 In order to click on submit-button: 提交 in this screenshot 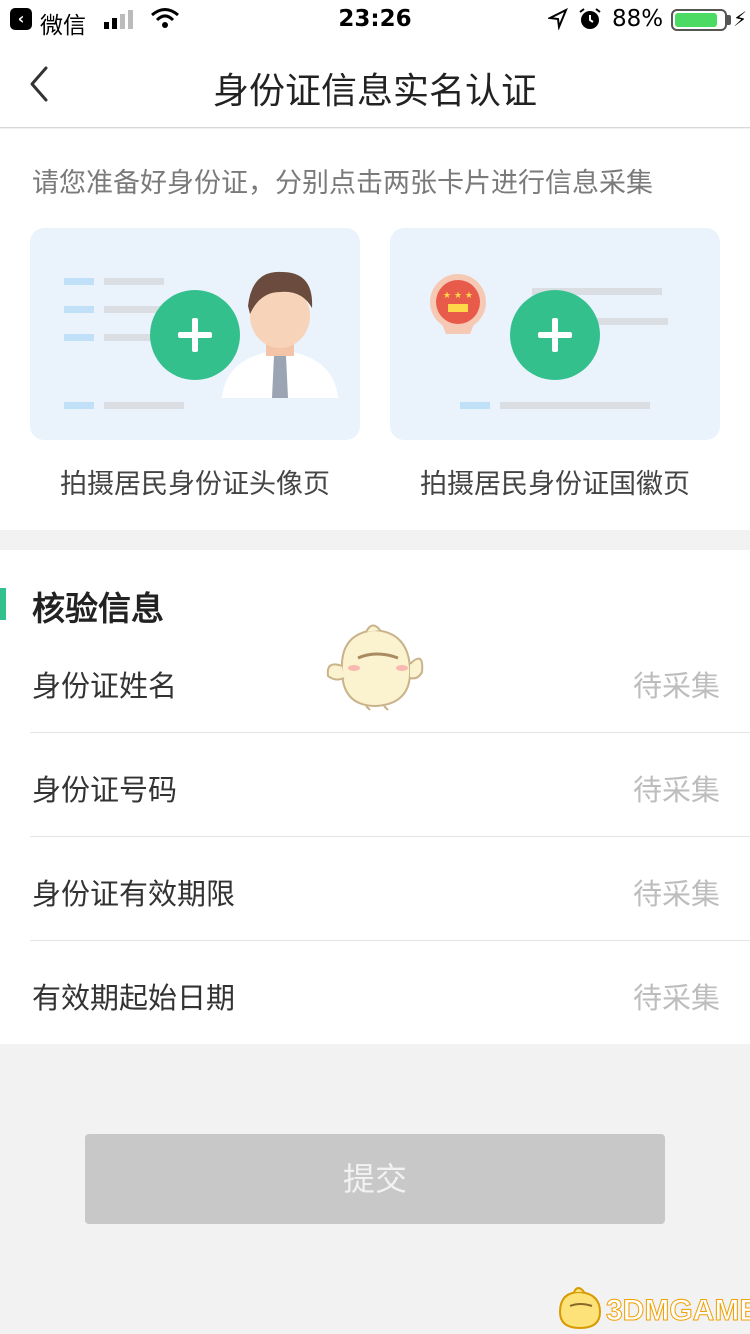, I will do `click(375, 1179)`.